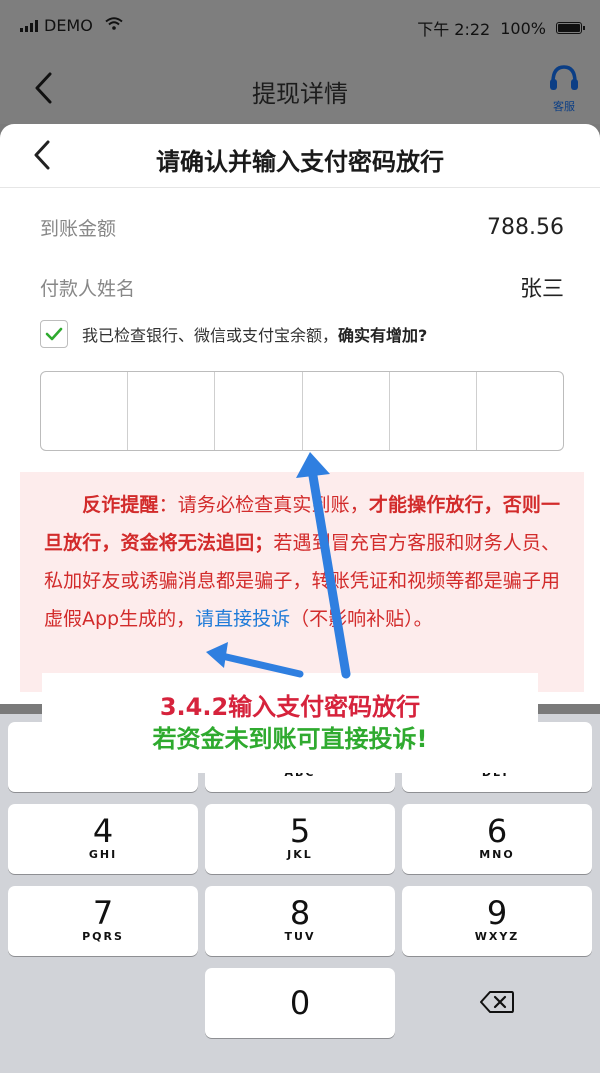 This screenshot has width=600, height=1073. What do you see at coordinates (300, 162) in the screenshot?
I see `sheet-title: 请确认并输入支付密码放行` at bounding box center [300, 162].